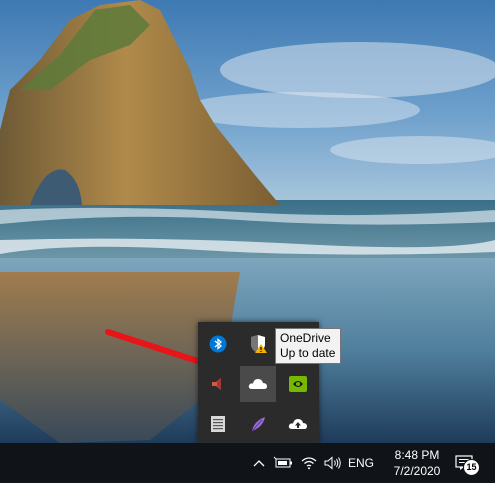 This screenshot has height=483, width=495. What do you see at coordinates (247, 463) in the screenshot?
I see `taskbar: ENG 8:48 PM 7/2/2020` at bounding box center [247, 463].